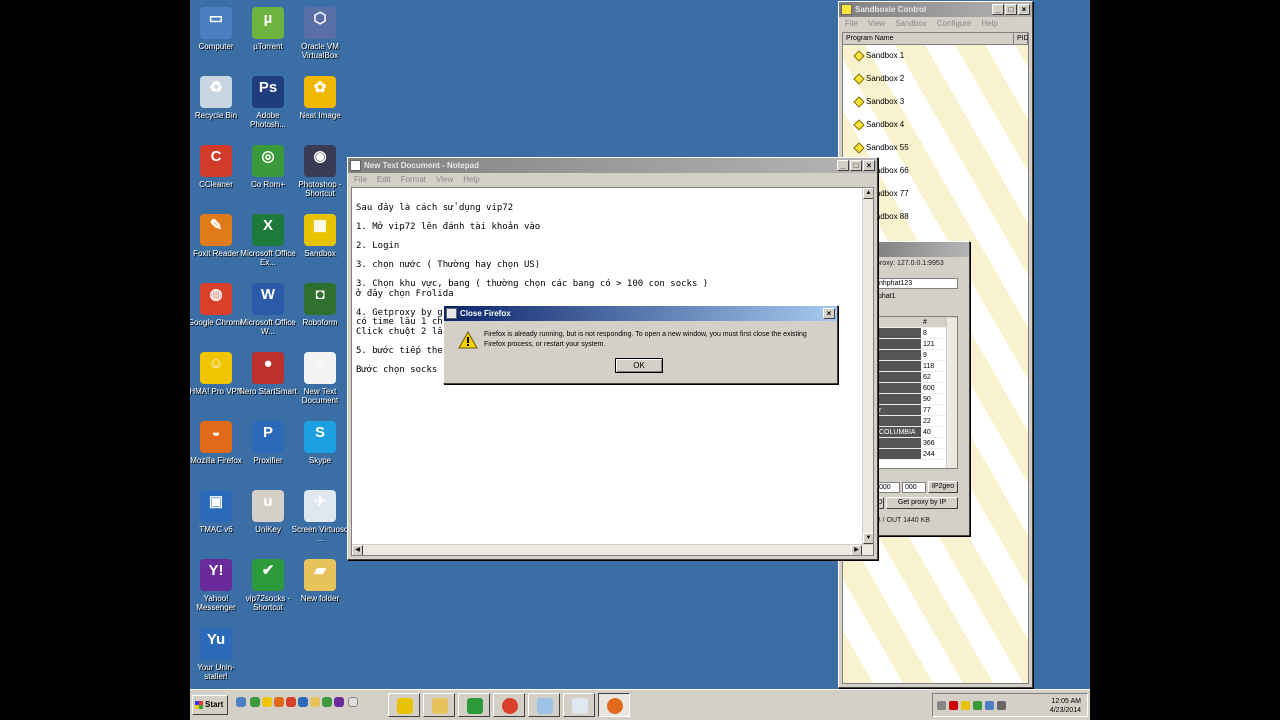 This screenshot has height=720, width=1280. I want to click on table-row: 62, so click(917, 377).